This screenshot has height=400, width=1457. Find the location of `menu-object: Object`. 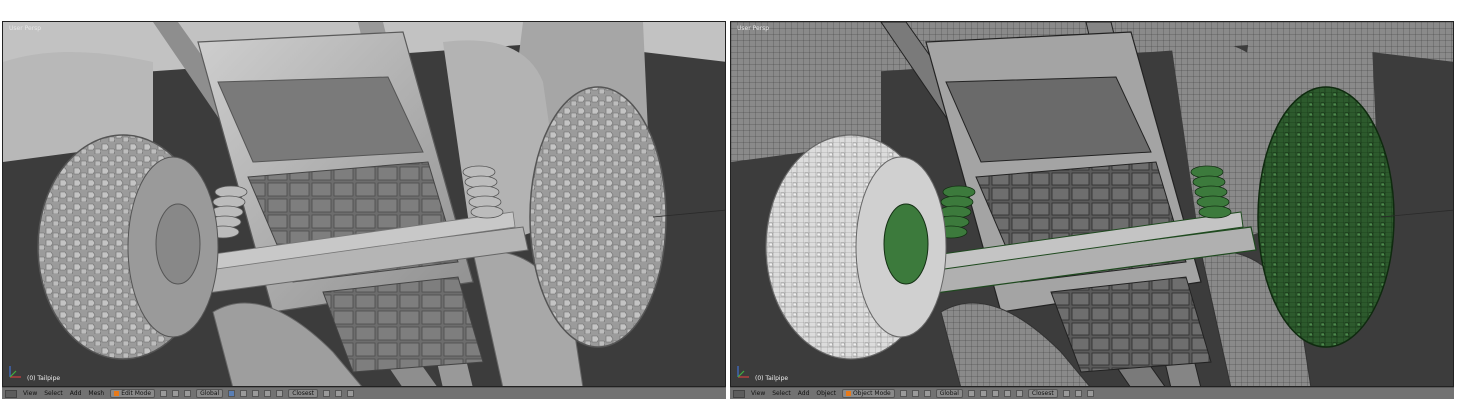

menu-object: Object is located at coordinates (826, 393).